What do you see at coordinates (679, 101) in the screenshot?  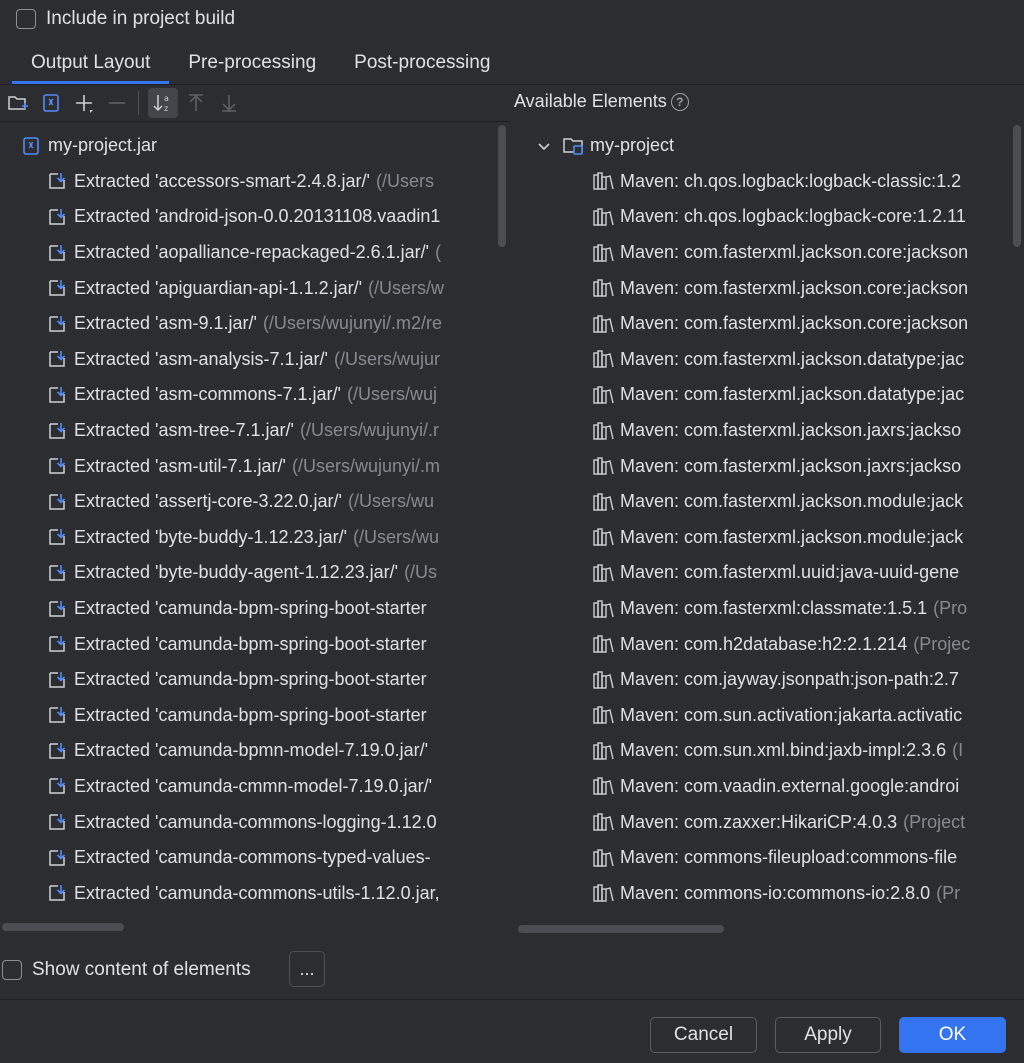 I see `help-icon: ?` at bounding box center [679, 101].